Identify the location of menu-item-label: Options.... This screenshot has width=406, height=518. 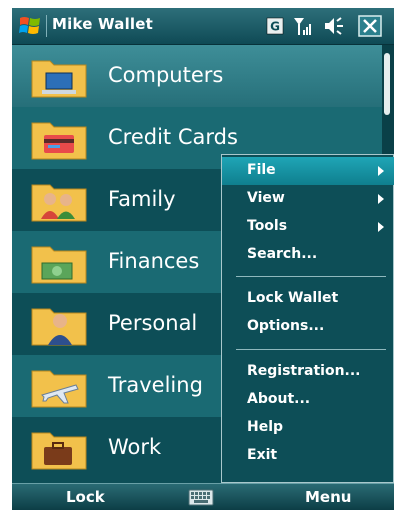
(286, 326).